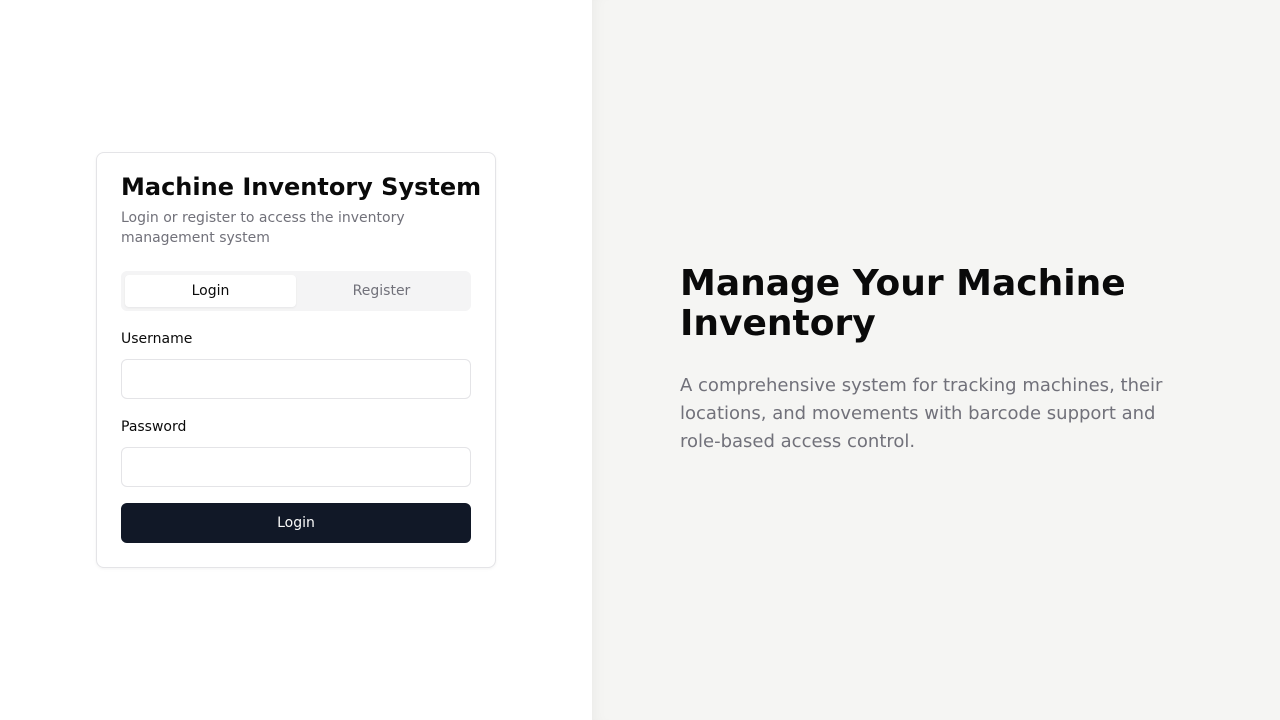 This screenshot has height=720, width=1280. What do you see at coordinates (381, 291) in the screenshot?
I see `tab-register: Register` at bounding box center [381, 291].